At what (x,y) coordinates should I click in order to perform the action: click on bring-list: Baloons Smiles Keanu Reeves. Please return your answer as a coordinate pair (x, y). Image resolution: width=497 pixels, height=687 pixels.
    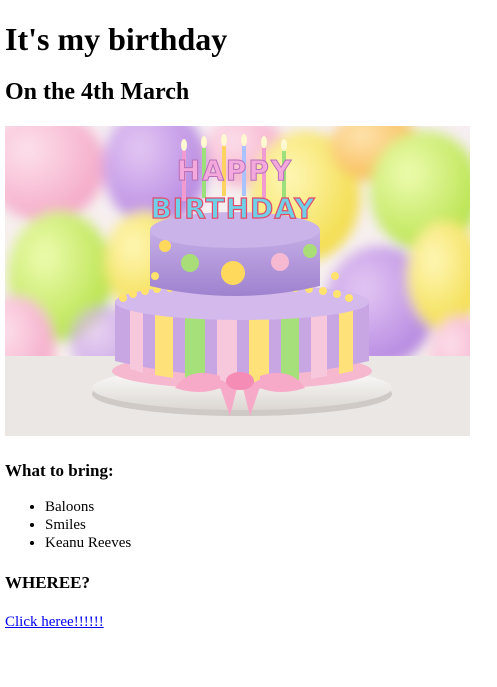
    Looking at the image, I should click on (68, 525).